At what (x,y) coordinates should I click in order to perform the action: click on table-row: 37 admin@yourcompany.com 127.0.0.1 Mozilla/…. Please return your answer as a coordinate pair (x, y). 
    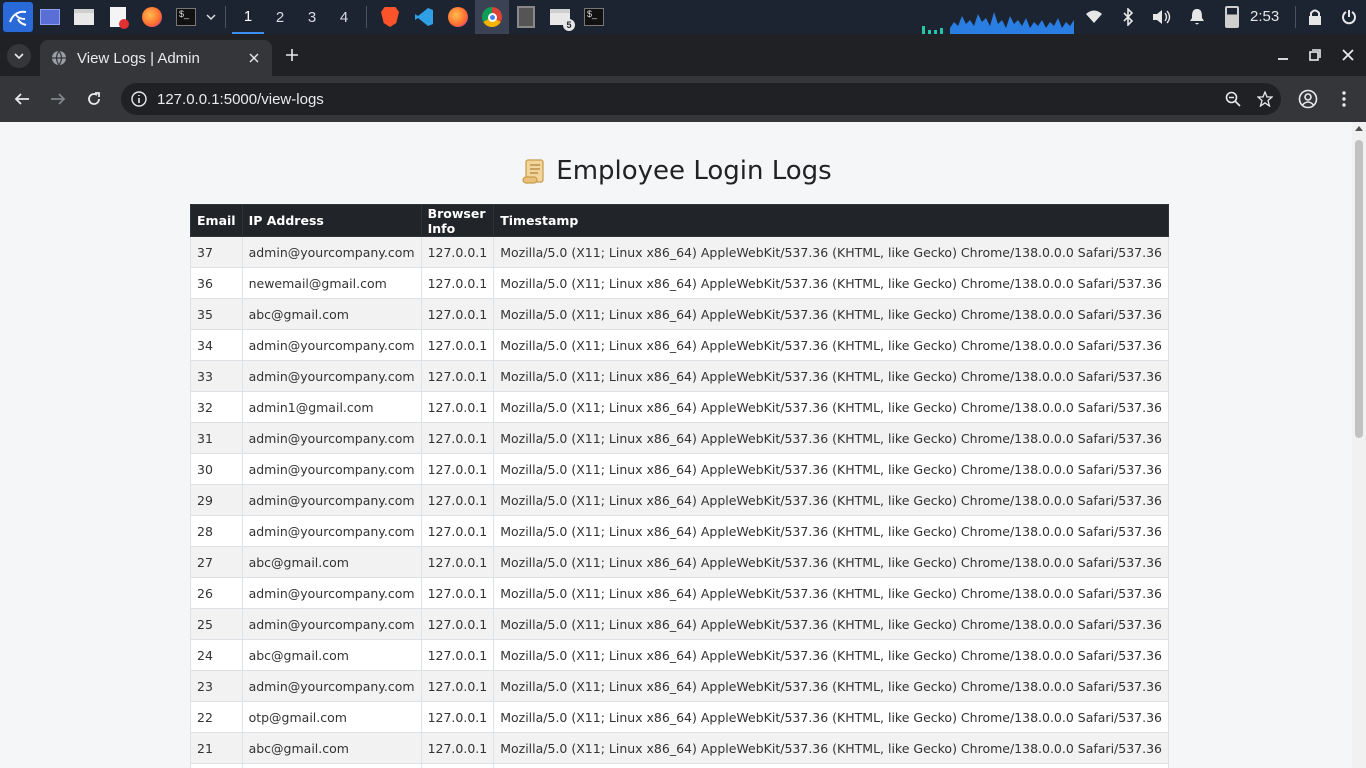
    Looking at the image, I should click on (679, 252).